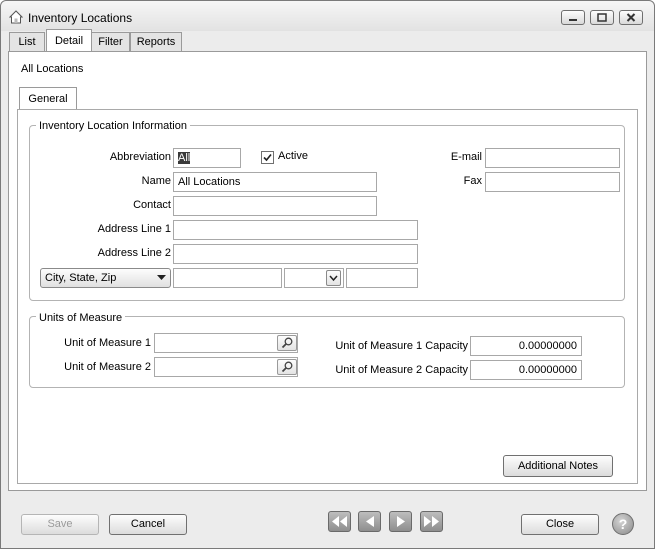 This screenshot has height=549, width=655. Describe the element at coordinates (401, 346) in the screenshot. I see `uom1-capacity-label: Unit of Measure 1 Capacity` at that location.